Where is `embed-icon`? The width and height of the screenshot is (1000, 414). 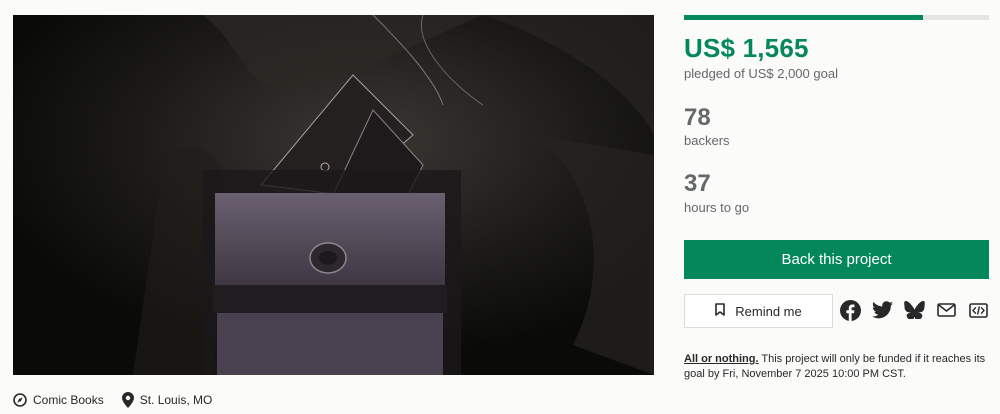 embed-icon is located at coordinates (978, 310).